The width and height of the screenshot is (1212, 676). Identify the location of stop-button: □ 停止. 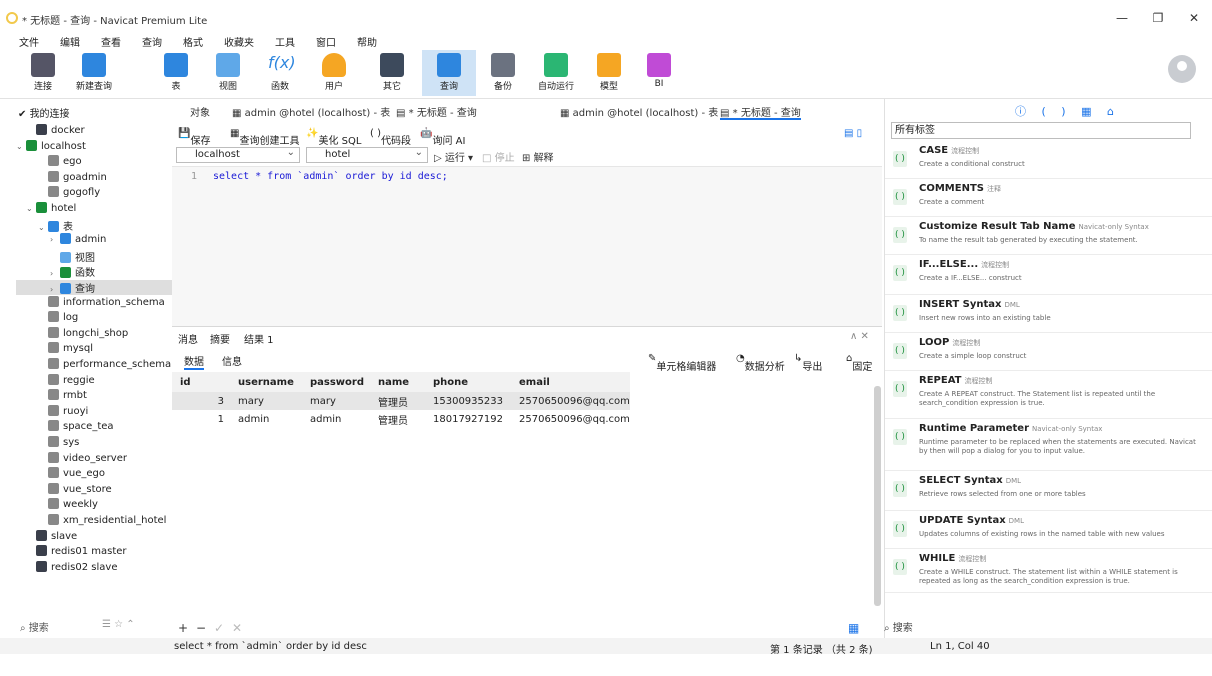
(498, 156).